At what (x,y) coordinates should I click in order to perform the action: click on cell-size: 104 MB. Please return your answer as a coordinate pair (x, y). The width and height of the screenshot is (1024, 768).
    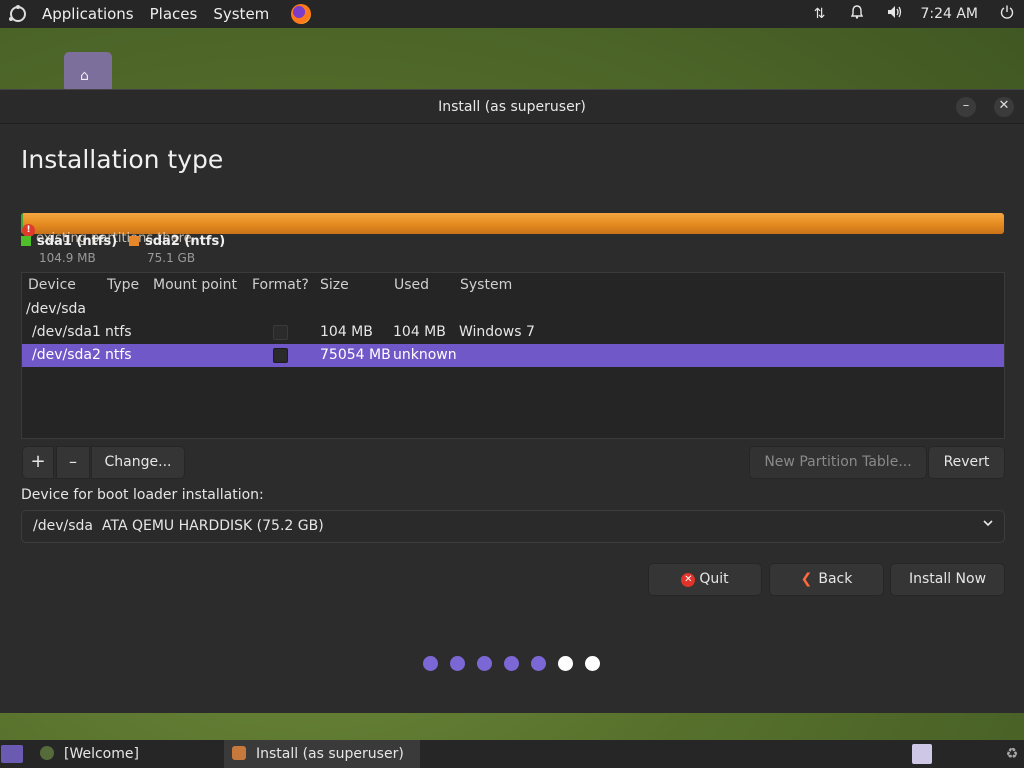
    Looking at the image, I should click on (346, 332).